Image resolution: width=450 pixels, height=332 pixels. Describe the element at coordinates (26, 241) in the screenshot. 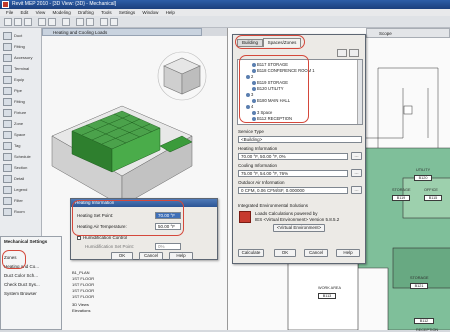

I see `browser-title: Mechanical Settings` at that location.